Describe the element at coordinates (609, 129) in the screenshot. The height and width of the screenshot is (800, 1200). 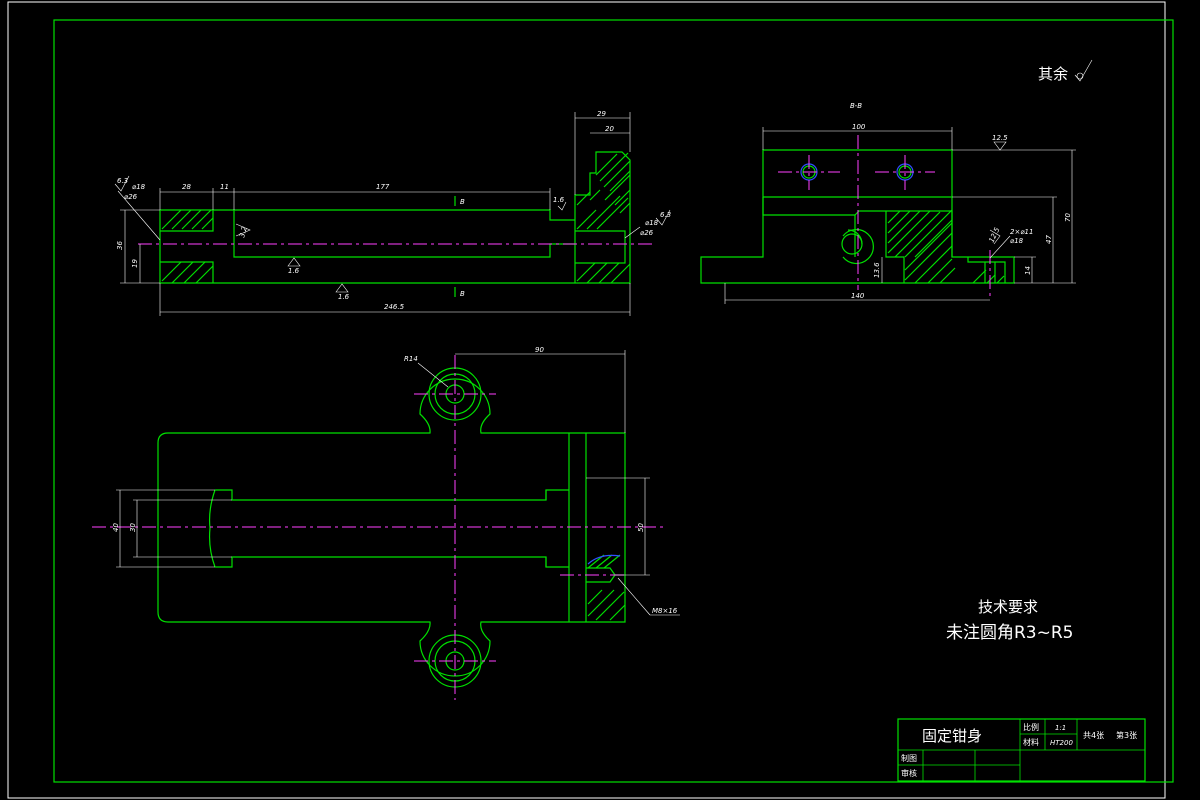
I see `svg-text: 20` at that location.